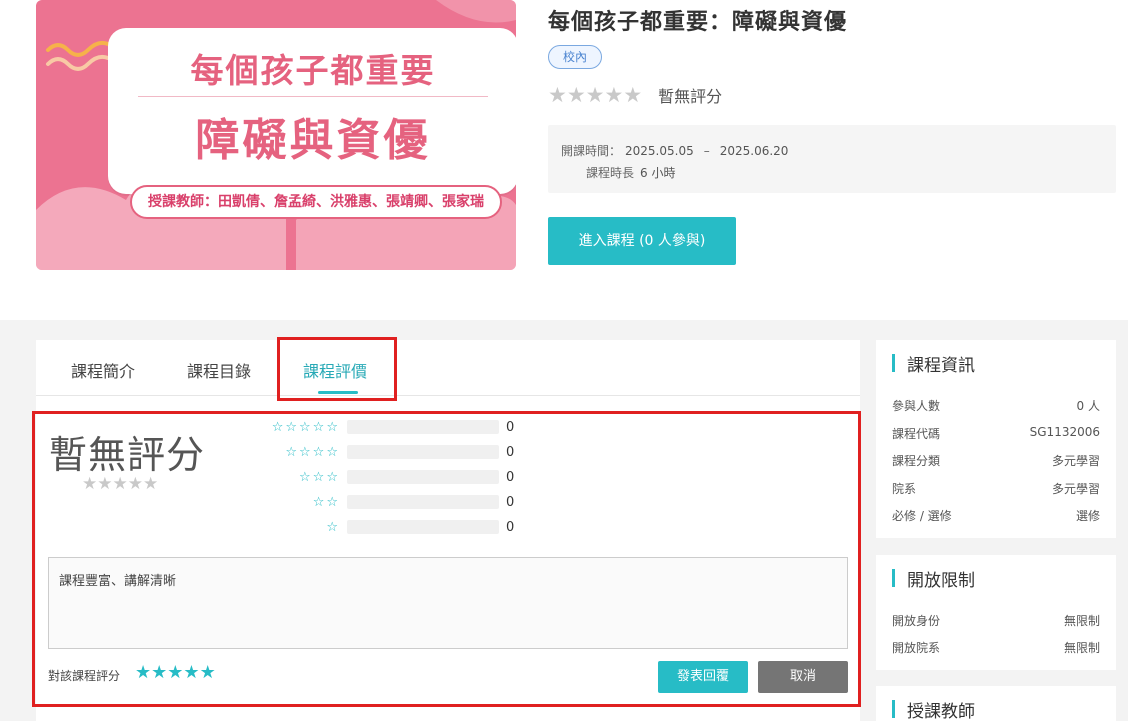 The image size is (1128, 721). I want to click on rating-stars: ★★★★★, so click(595, 95).